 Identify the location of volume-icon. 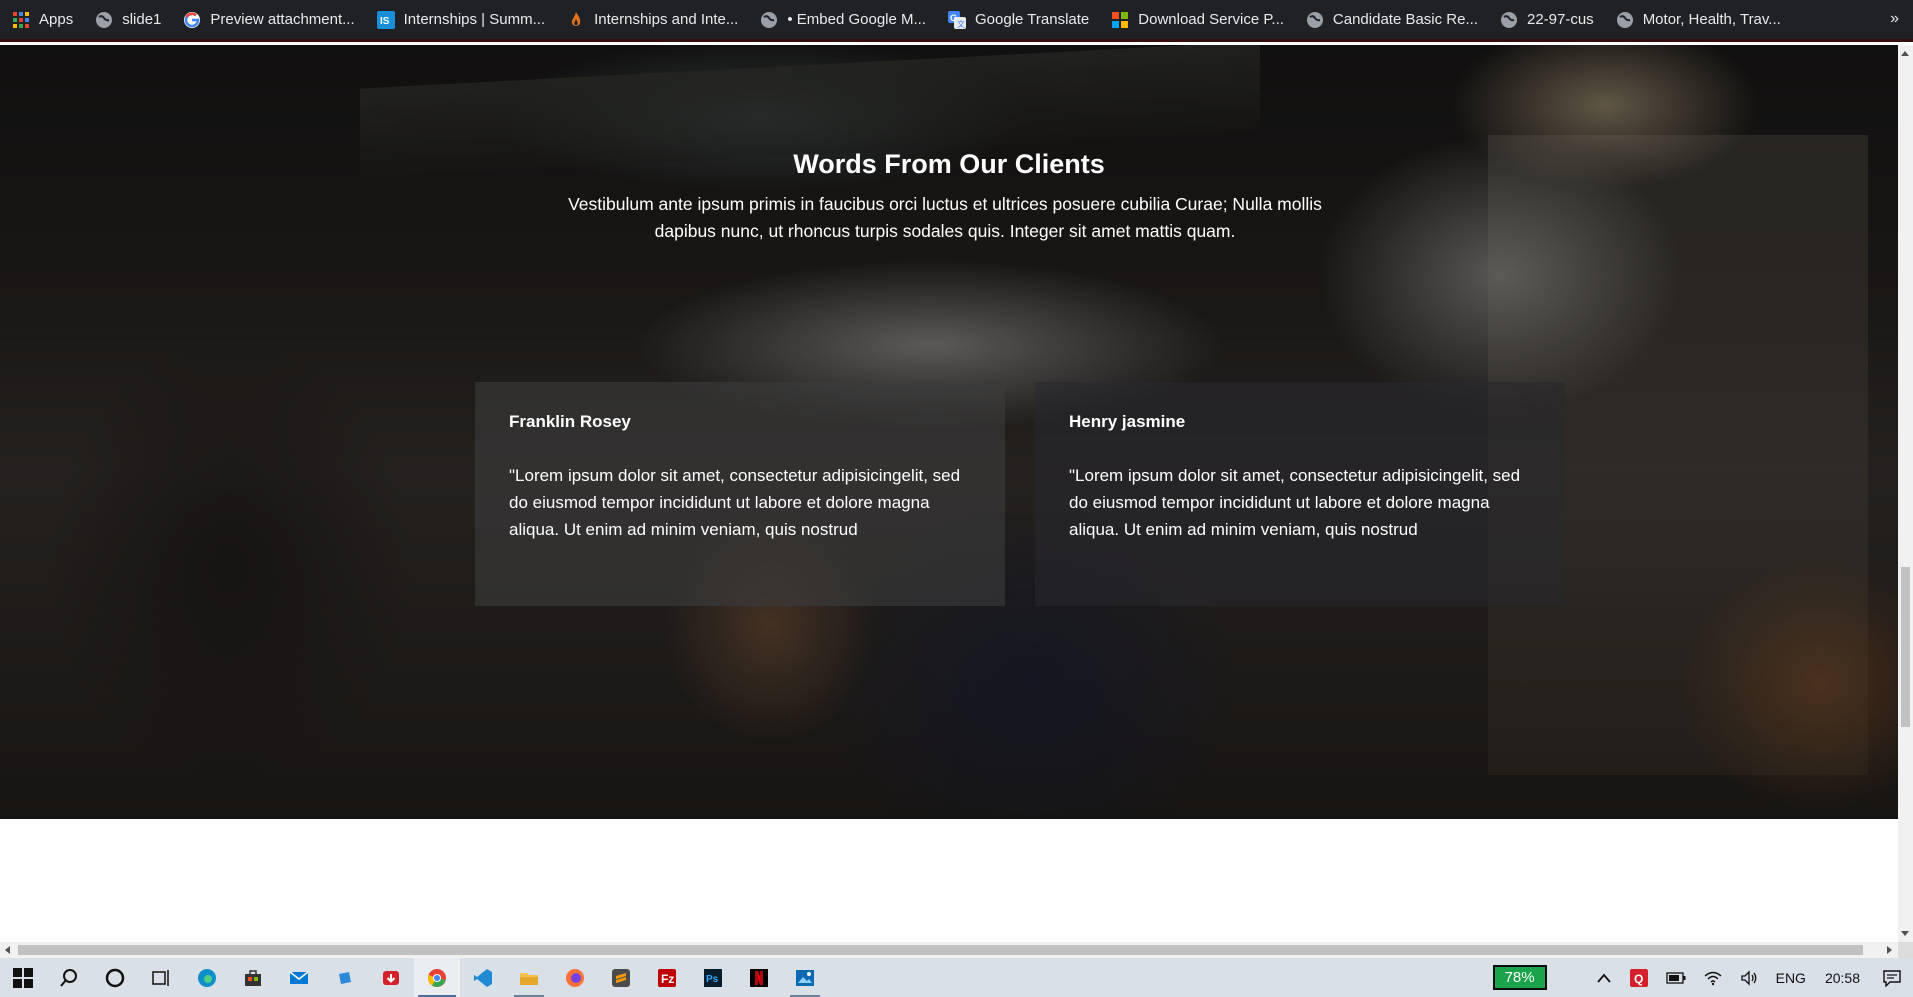
(1749, 977).